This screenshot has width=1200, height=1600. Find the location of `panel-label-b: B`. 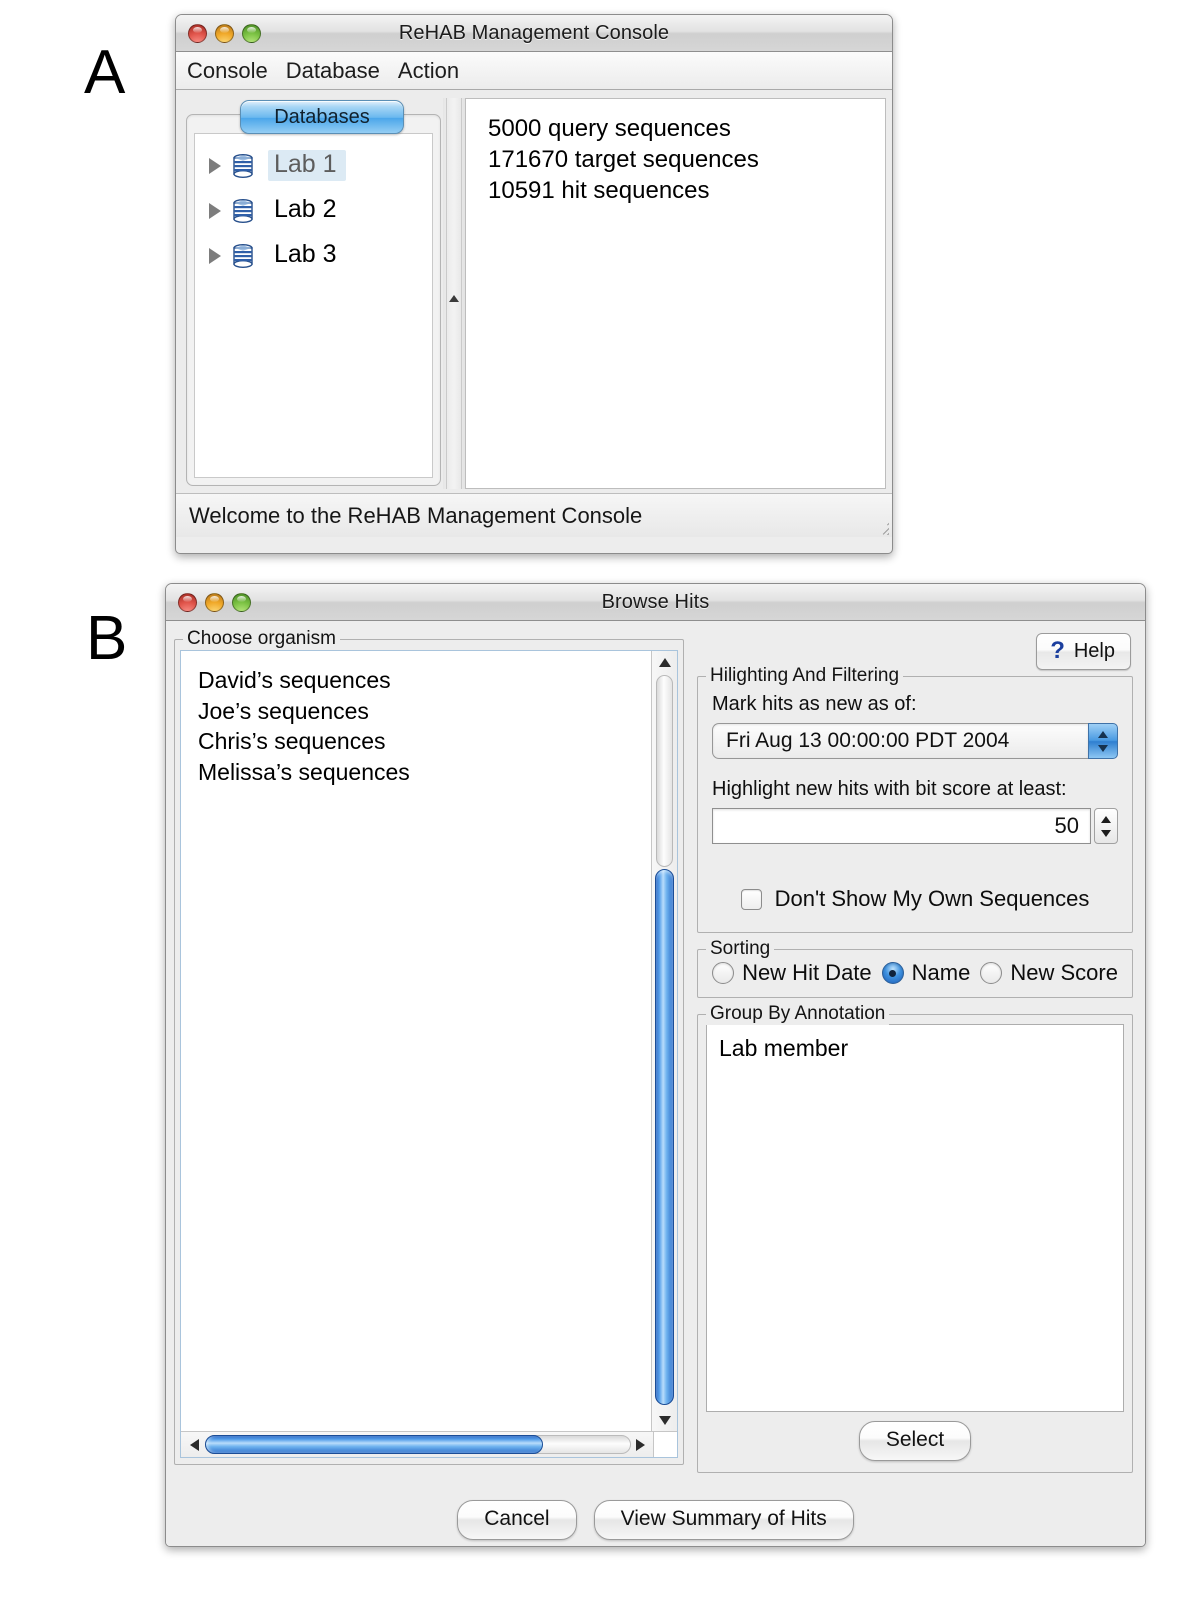

panel-label-b: B is located at coordinates (107, 638).